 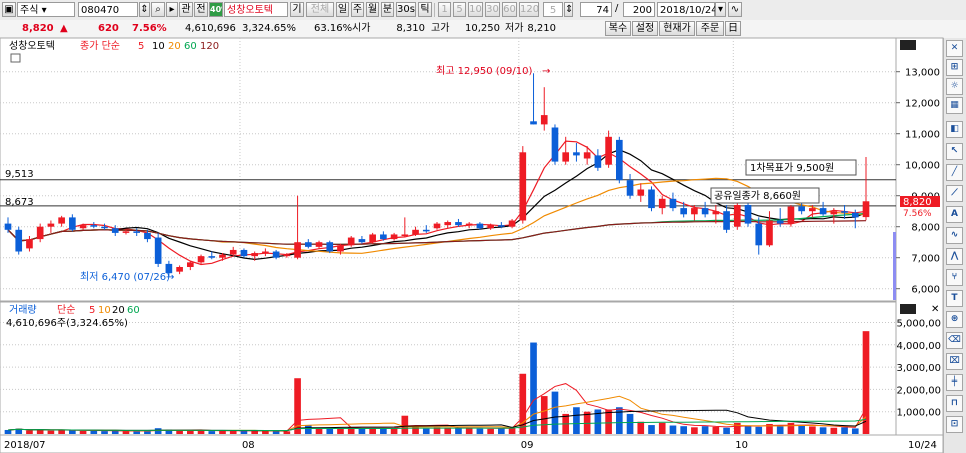 What do you see at coordinates (170, 277) in the screenshot?
I see `low-arrow-icon: →` at bounding box center [170, 277].